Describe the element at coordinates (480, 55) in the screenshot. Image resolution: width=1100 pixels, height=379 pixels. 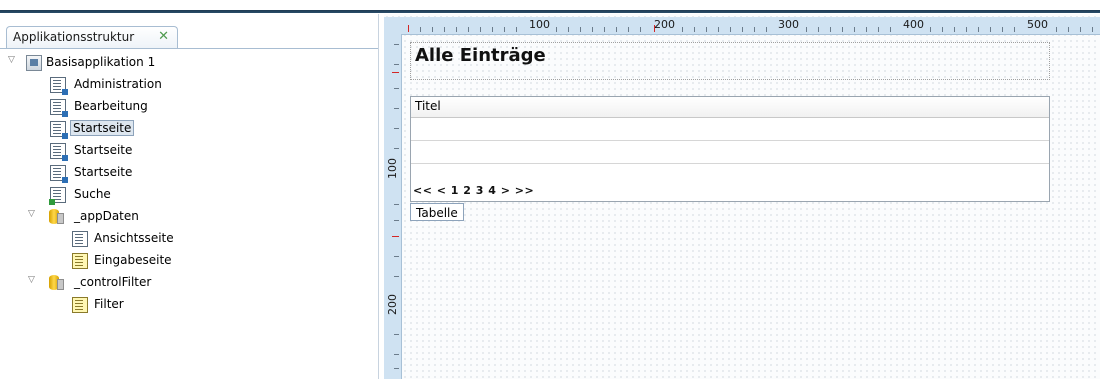
I see `page-heading: Alle Einträge` at that location.